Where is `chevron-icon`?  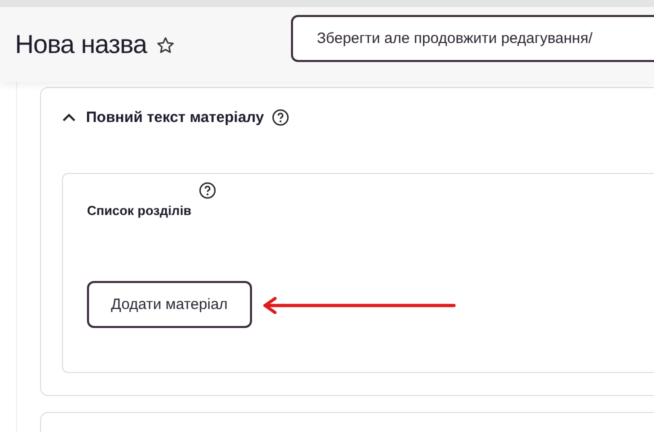 chevron-icon is located at coordinates (69, 117).